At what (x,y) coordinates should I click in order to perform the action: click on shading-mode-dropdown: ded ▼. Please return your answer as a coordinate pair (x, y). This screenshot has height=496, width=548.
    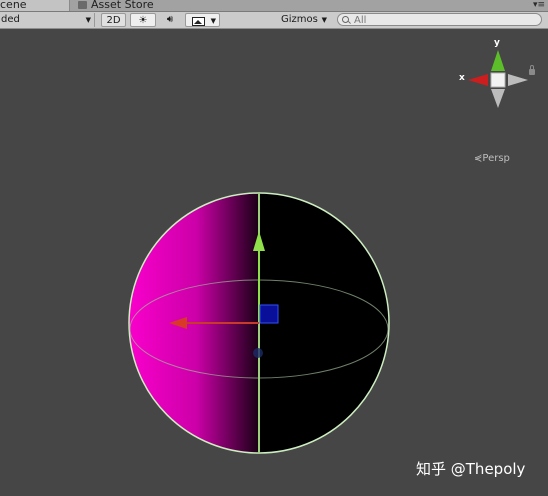
    Looking at the image, I should click on (47, 20).